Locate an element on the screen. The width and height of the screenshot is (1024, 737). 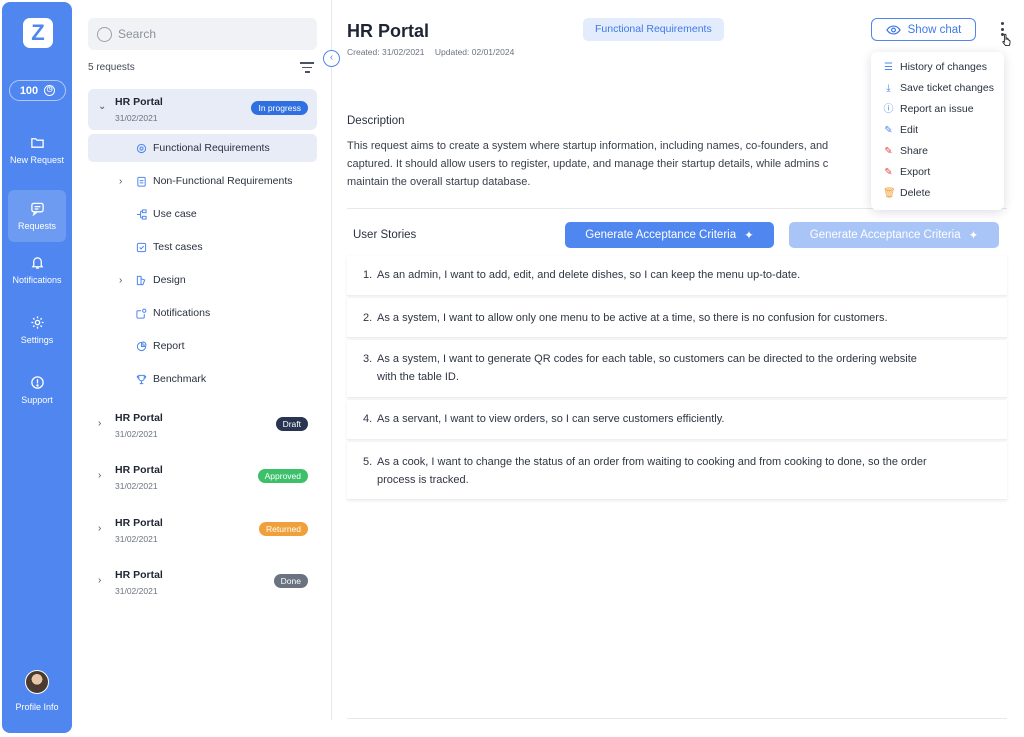
pie-icon is located at coordinates (141, 345).